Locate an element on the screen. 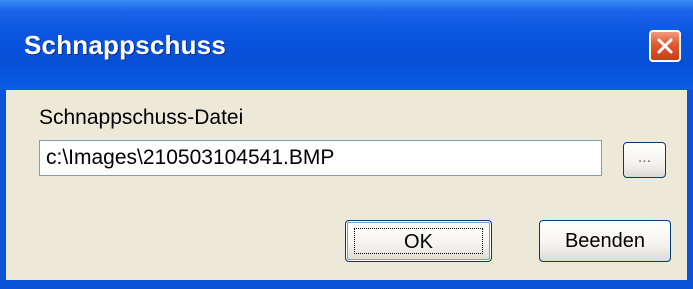 The height and width of the screenshot is (289, 693). ok-button: OK is located at coordinates (418, 241).